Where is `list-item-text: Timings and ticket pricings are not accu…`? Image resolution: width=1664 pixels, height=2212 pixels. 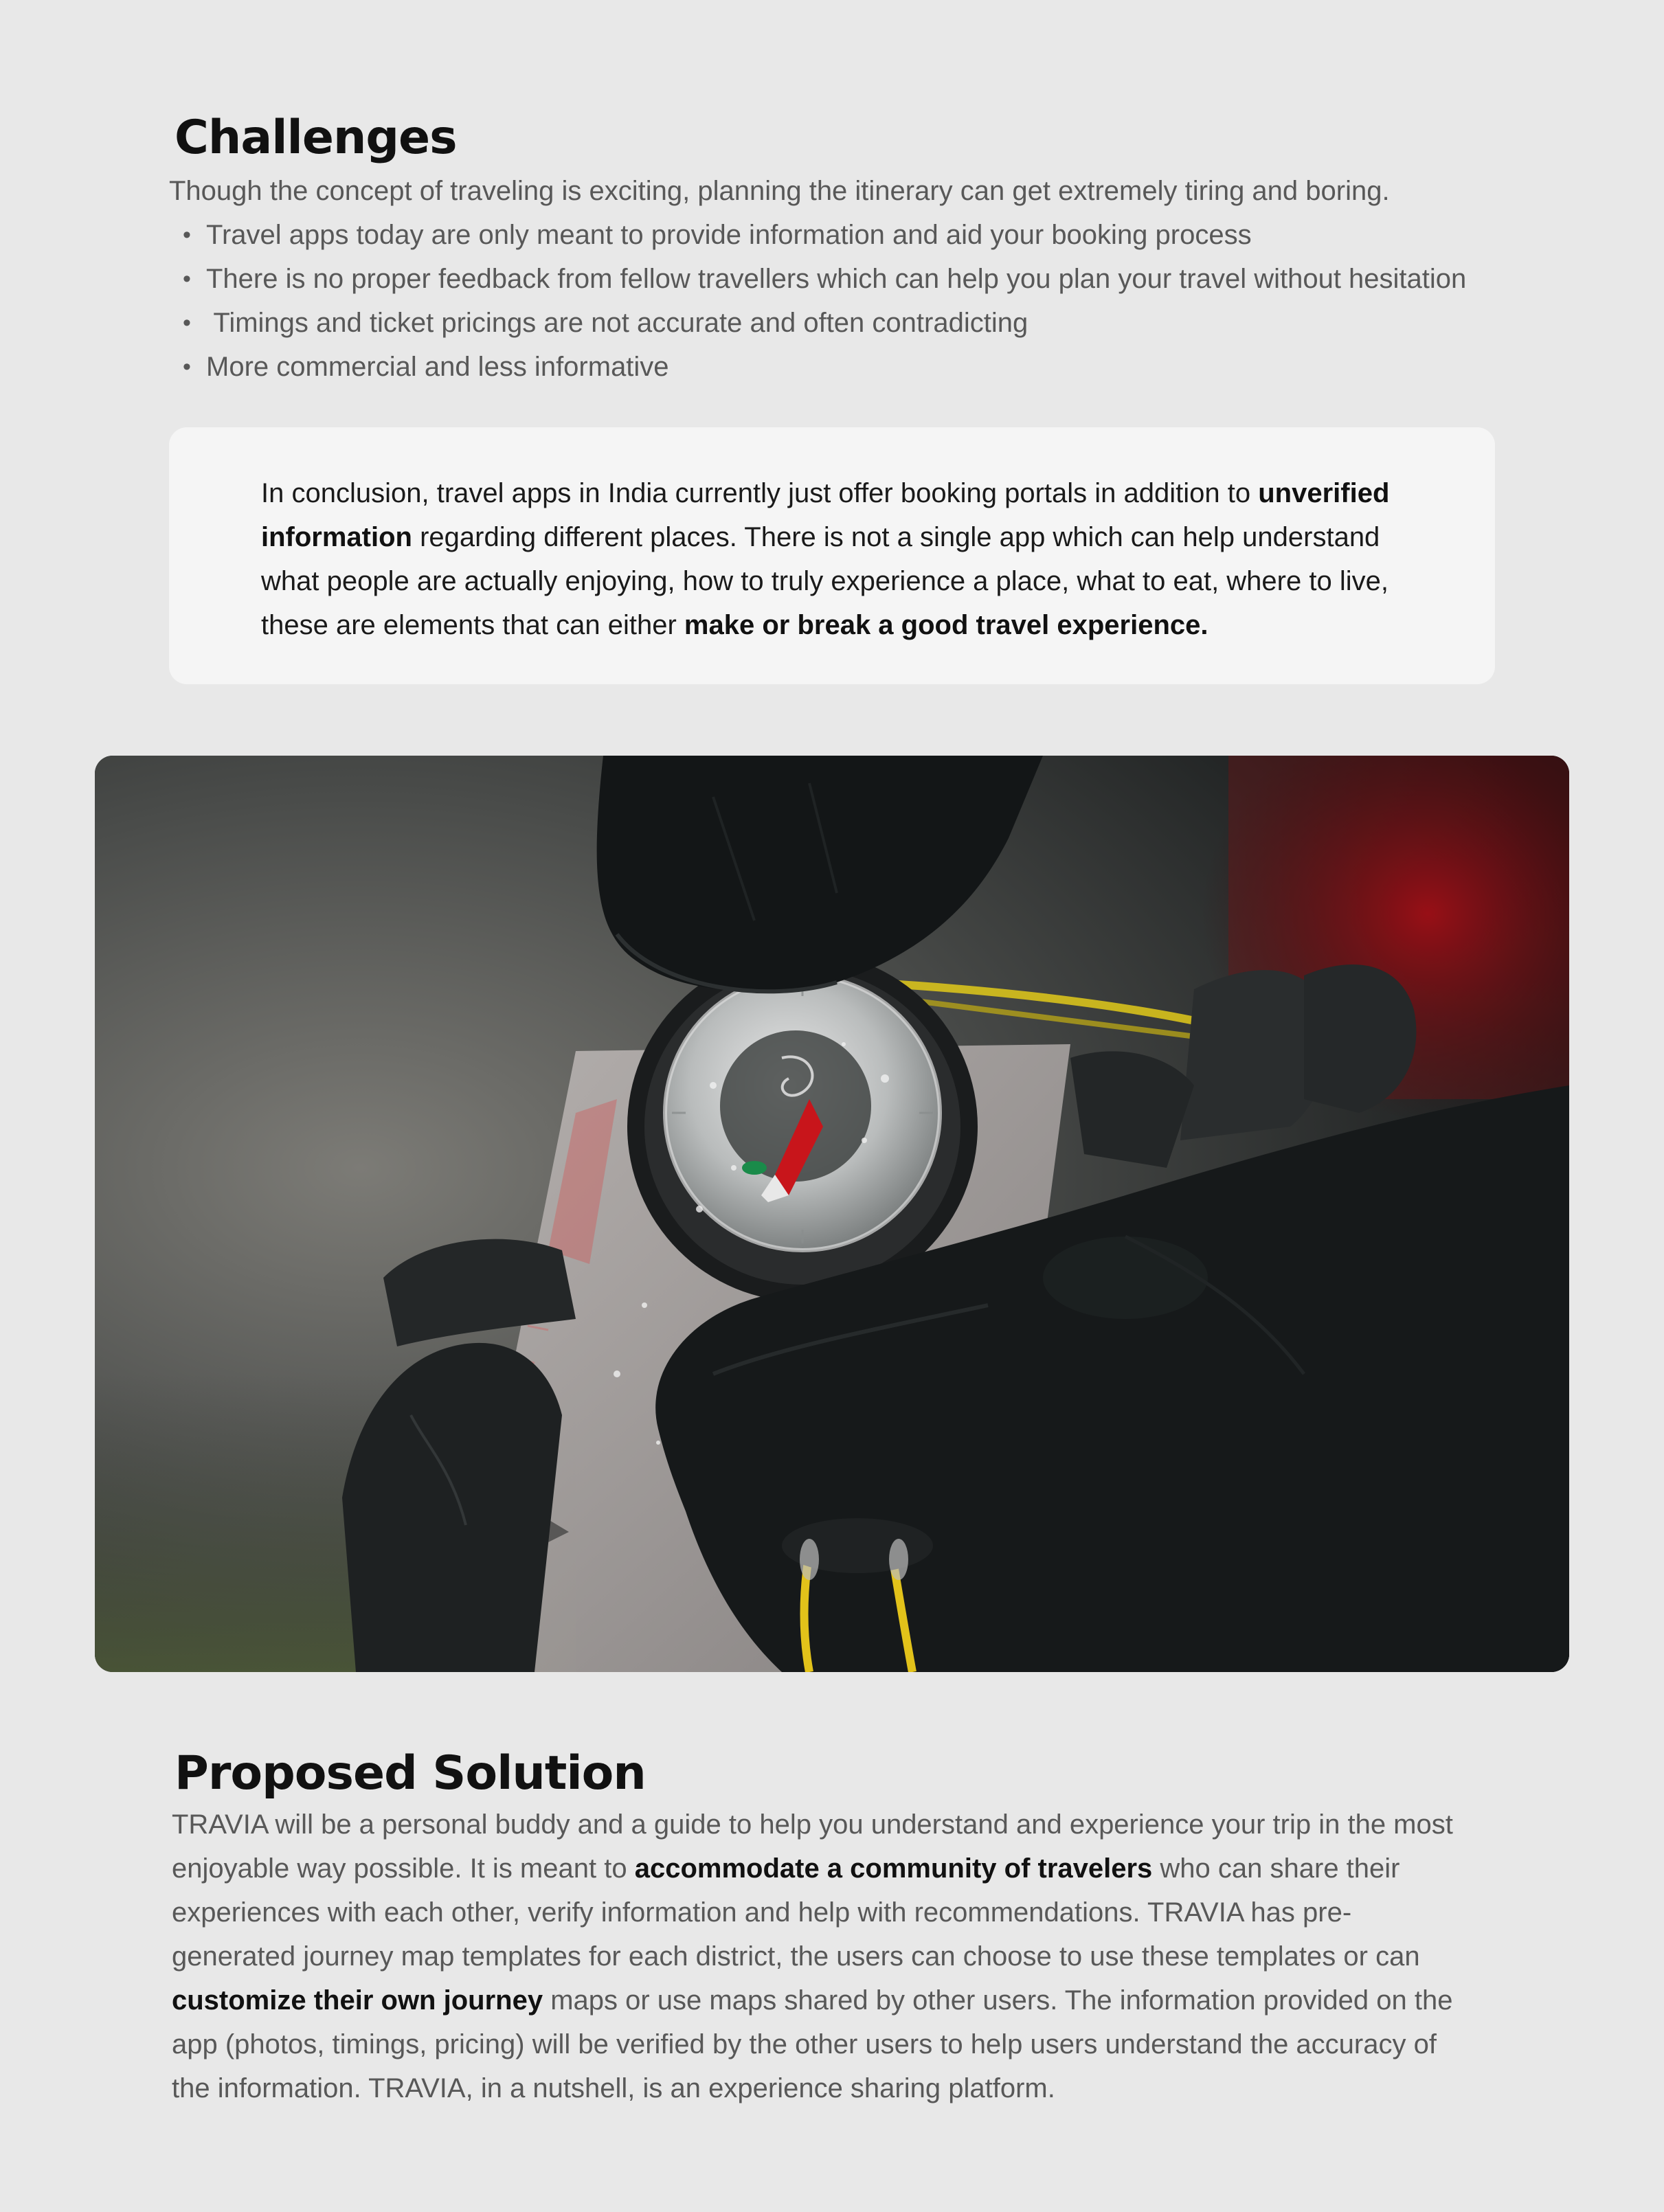 list-item-text: Timings and ticket pricings are not accu… is located at coordinates (617, 323).